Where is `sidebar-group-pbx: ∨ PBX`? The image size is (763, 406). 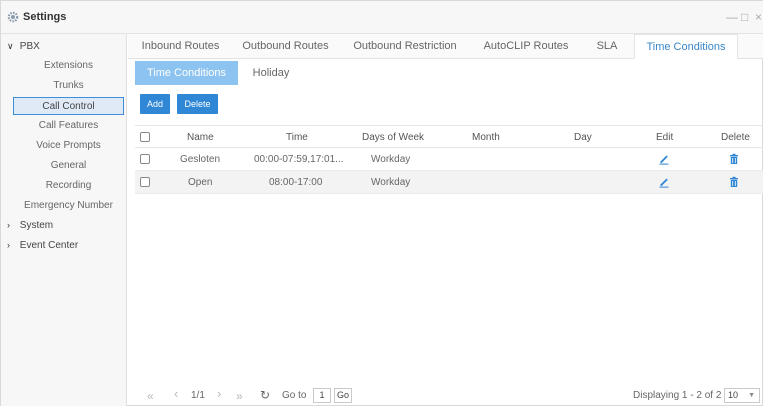
sidebar-group-pbx: ∨ PBX is located at coordinates (23, 46).